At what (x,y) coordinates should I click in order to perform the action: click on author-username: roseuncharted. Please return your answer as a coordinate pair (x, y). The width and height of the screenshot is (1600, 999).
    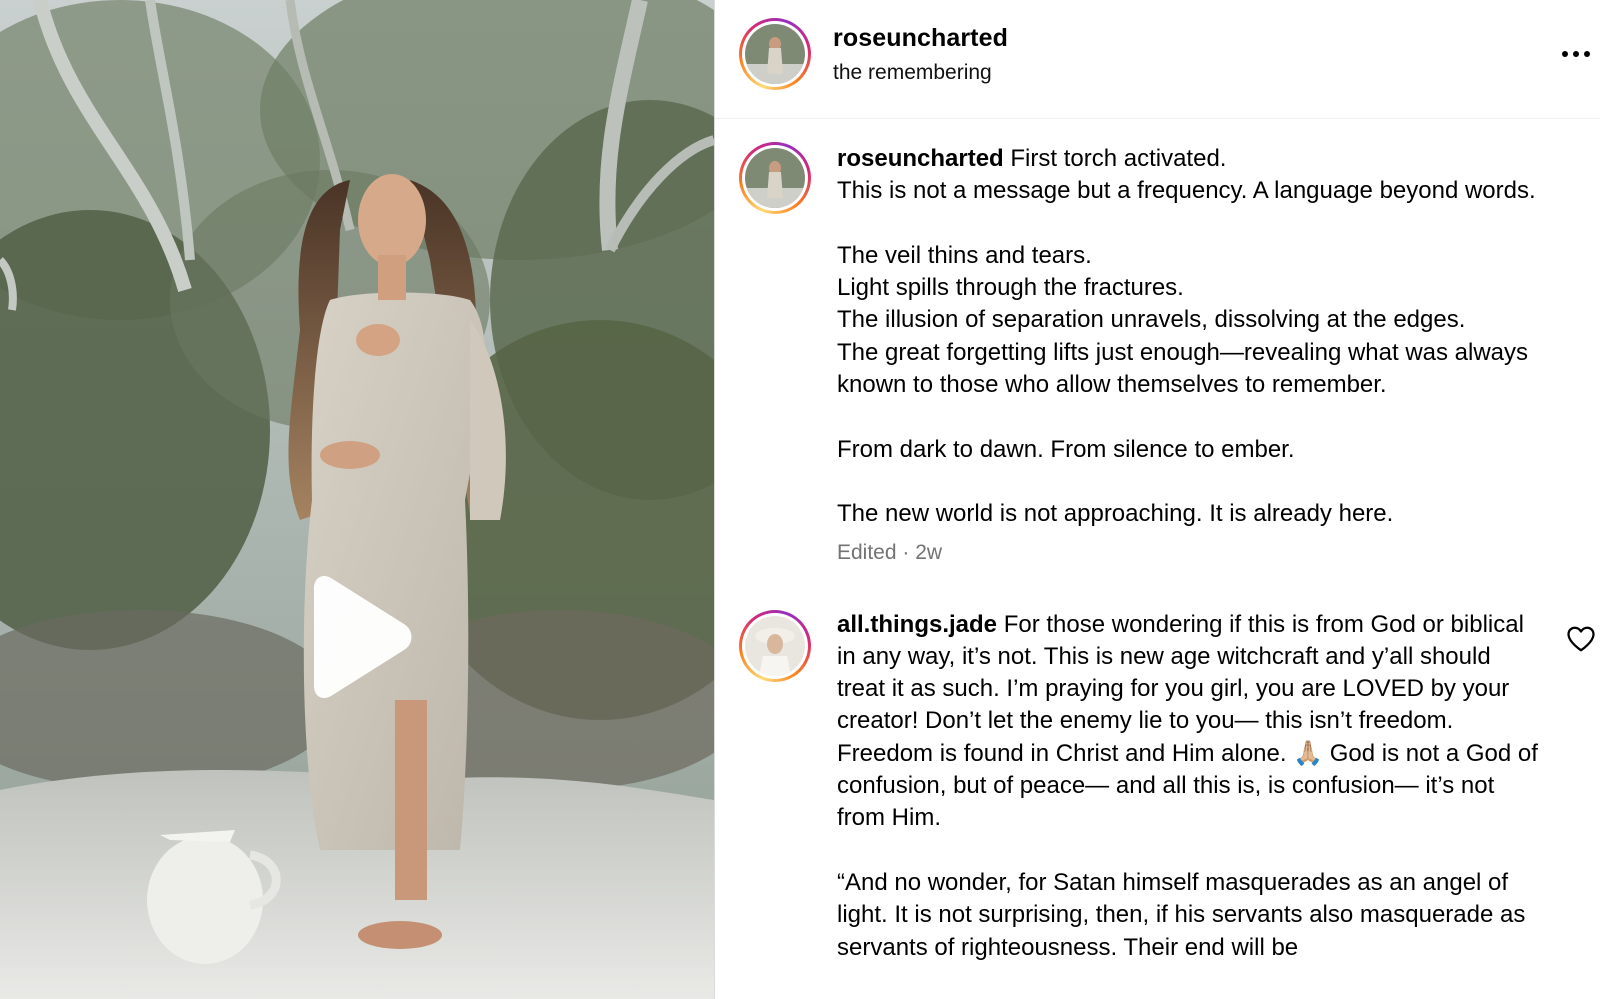
    Looking at the image, I should click on (920, 38).